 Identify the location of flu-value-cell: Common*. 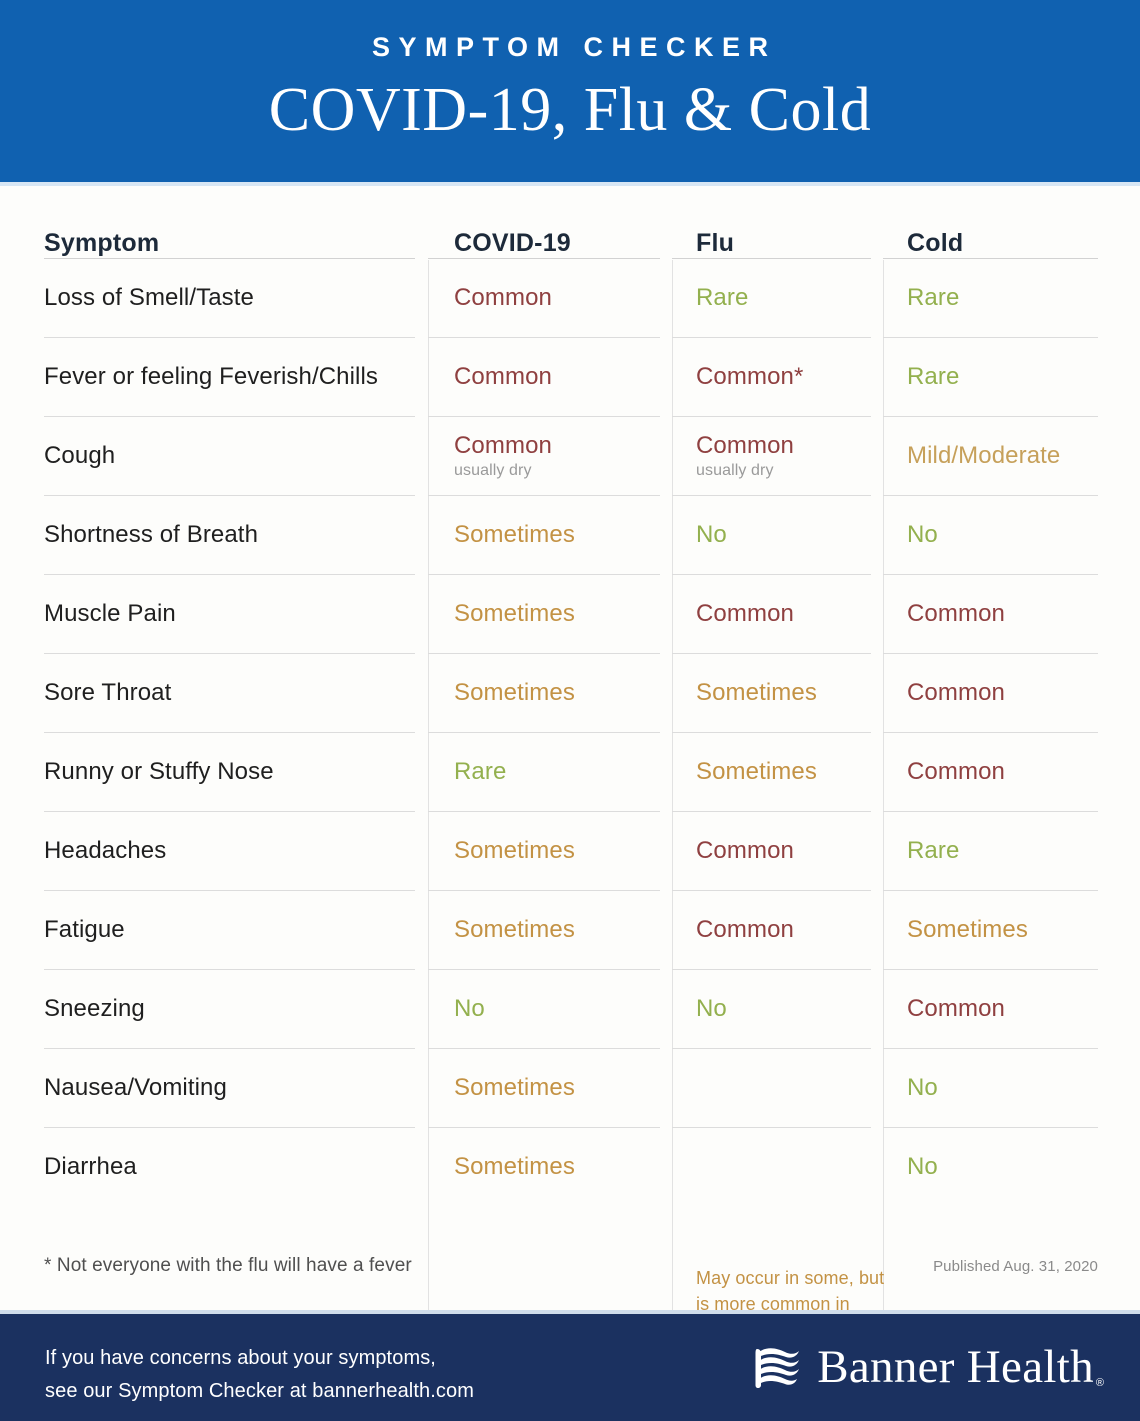
(777, 377).